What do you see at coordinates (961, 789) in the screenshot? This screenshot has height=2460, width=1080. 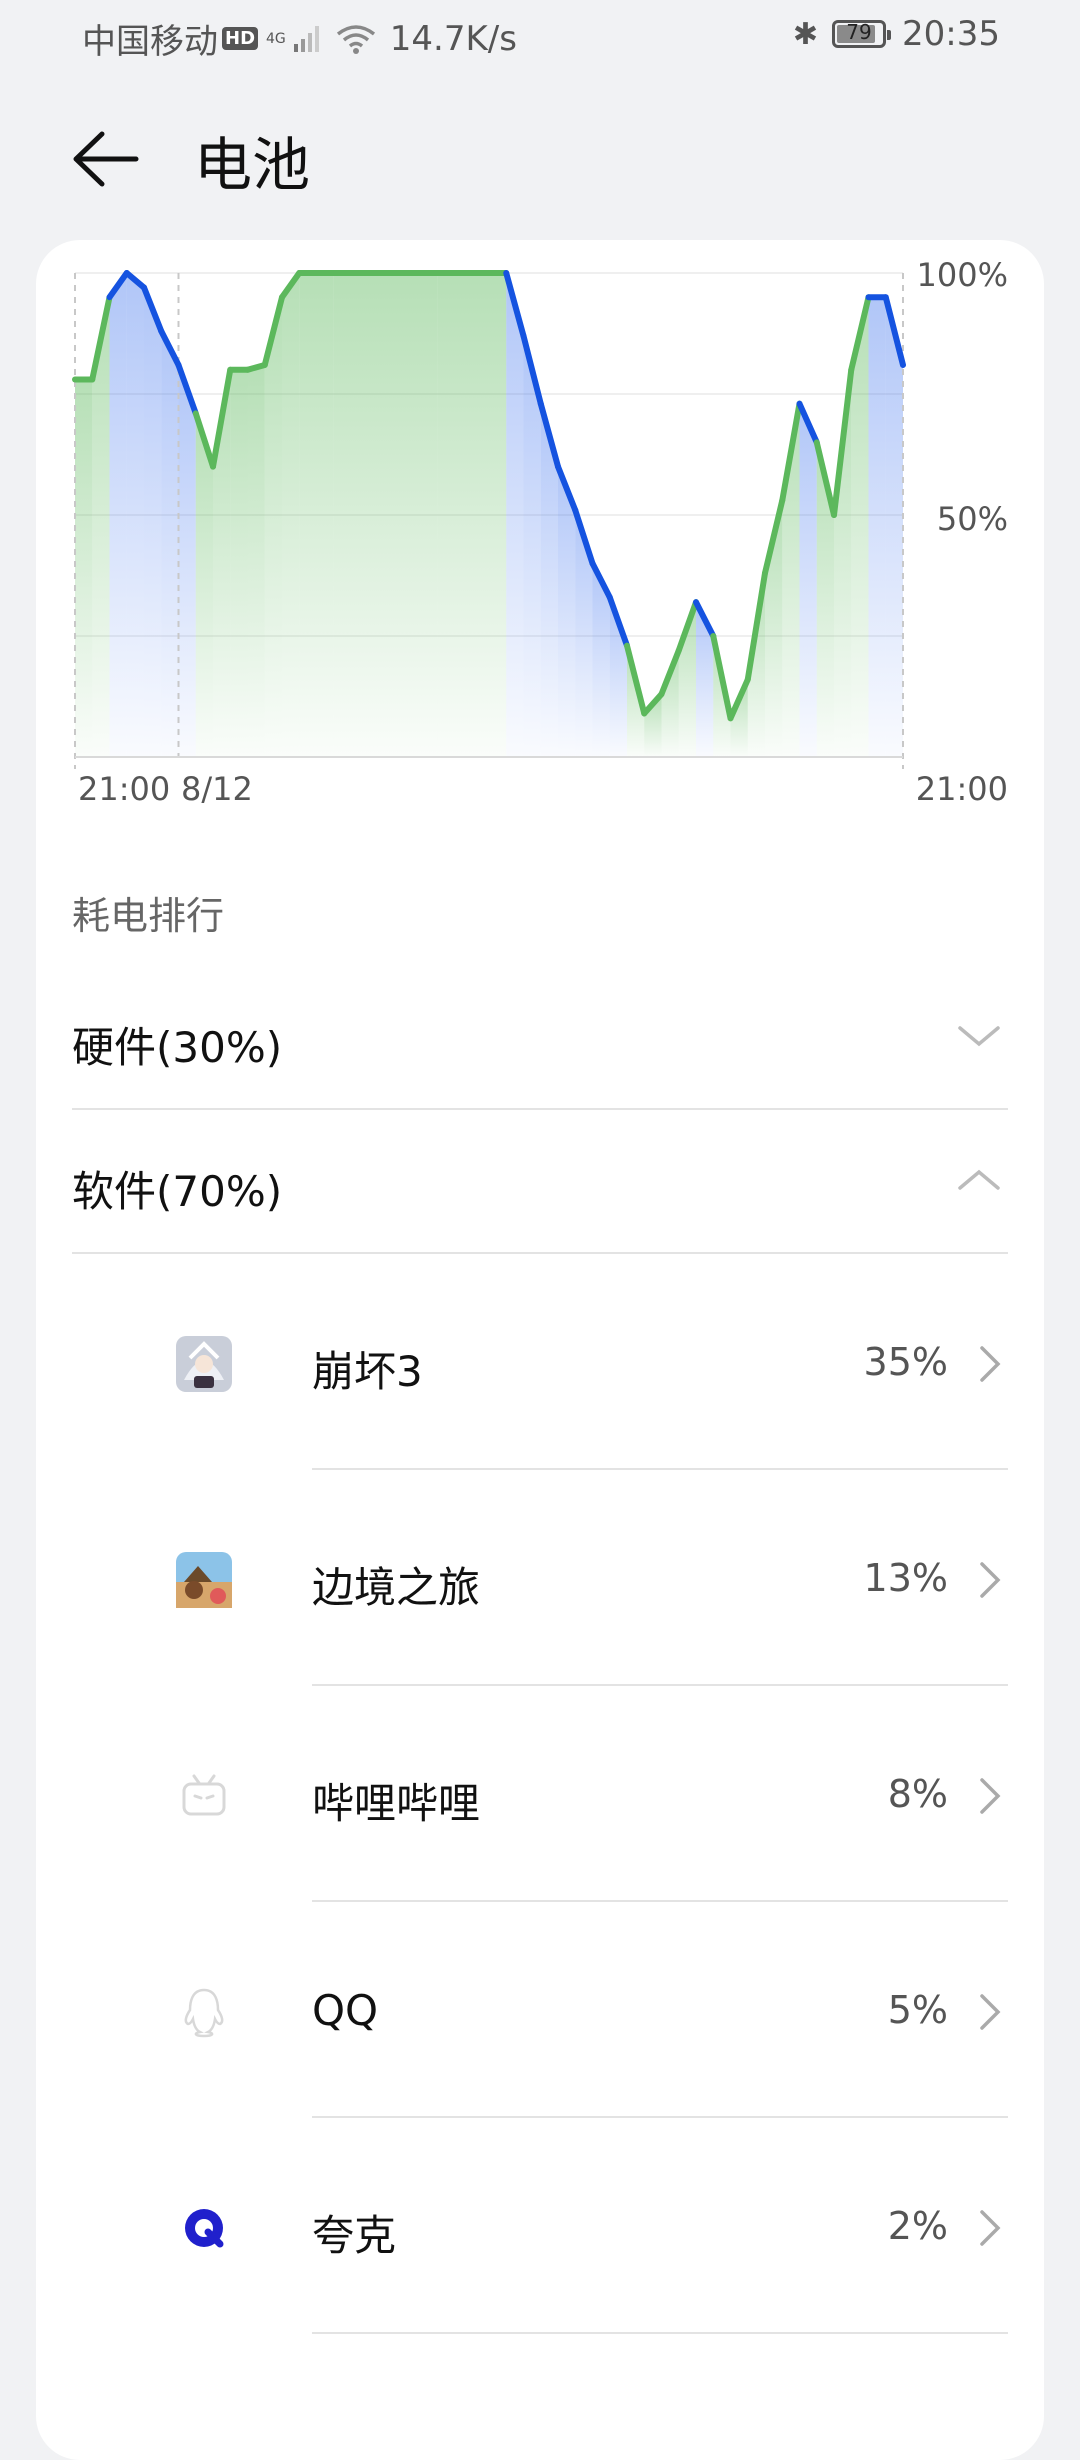 I see `x-tick-end: 21:00` at bounding box center [961, 789].